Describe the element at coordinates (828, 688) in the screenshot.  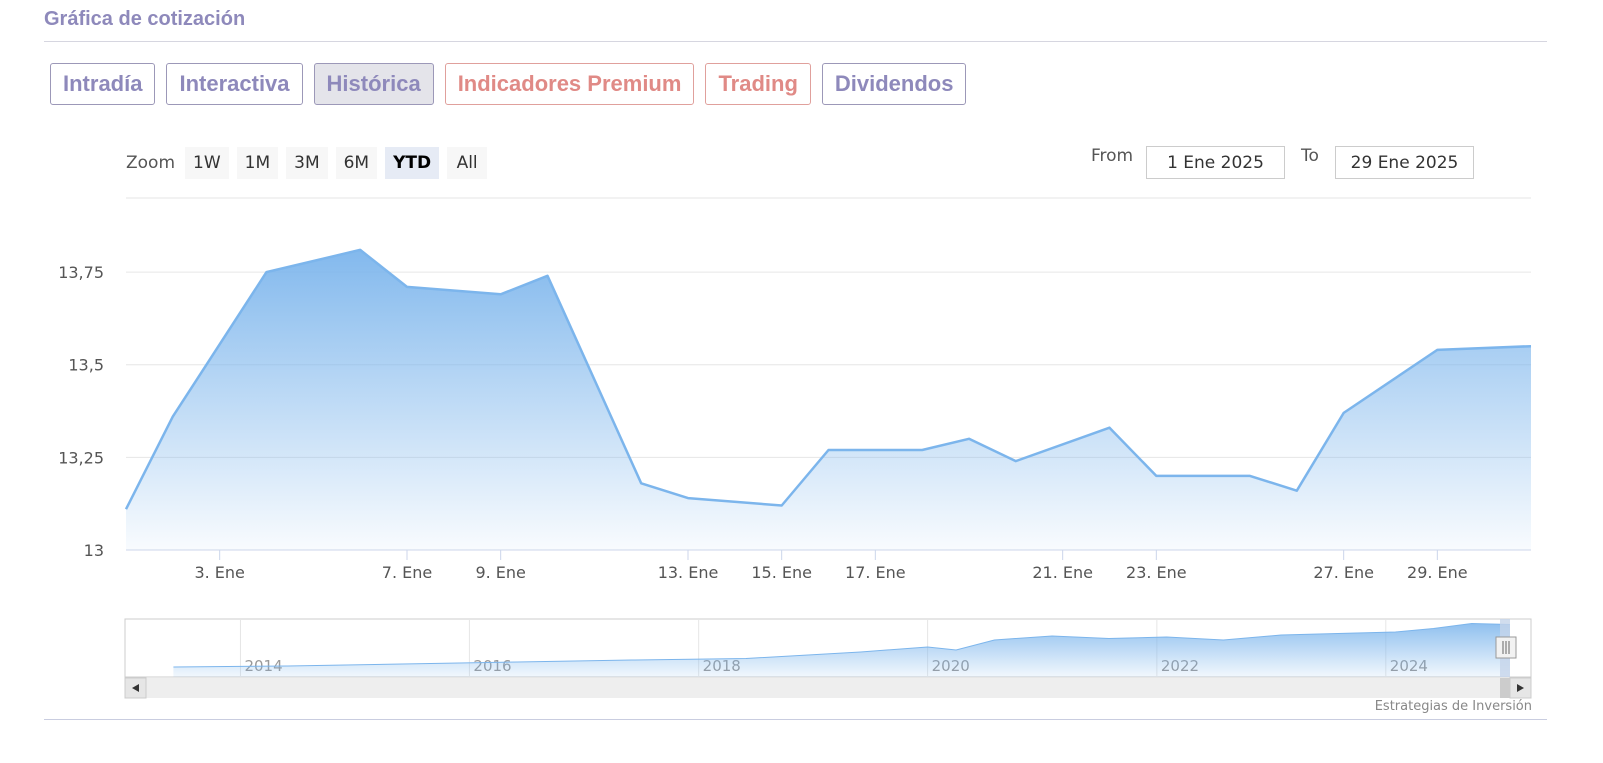
I see `scrollbar-track` at that location.